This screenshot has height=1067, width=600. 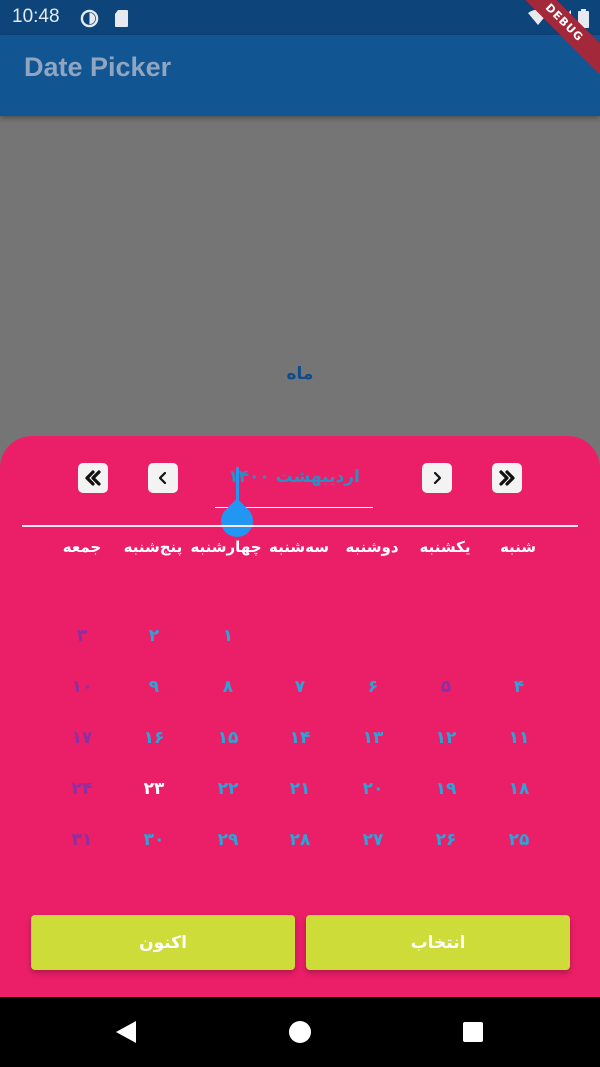 I want to click on back-icon, so click(x=126, y=1032).